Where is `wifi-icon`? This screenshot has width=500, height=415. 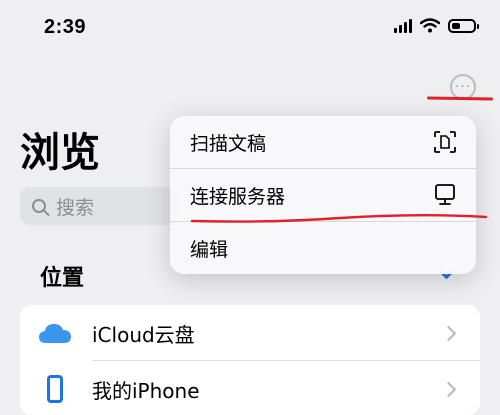 wifi-icon is located at coordinates (430, 25).